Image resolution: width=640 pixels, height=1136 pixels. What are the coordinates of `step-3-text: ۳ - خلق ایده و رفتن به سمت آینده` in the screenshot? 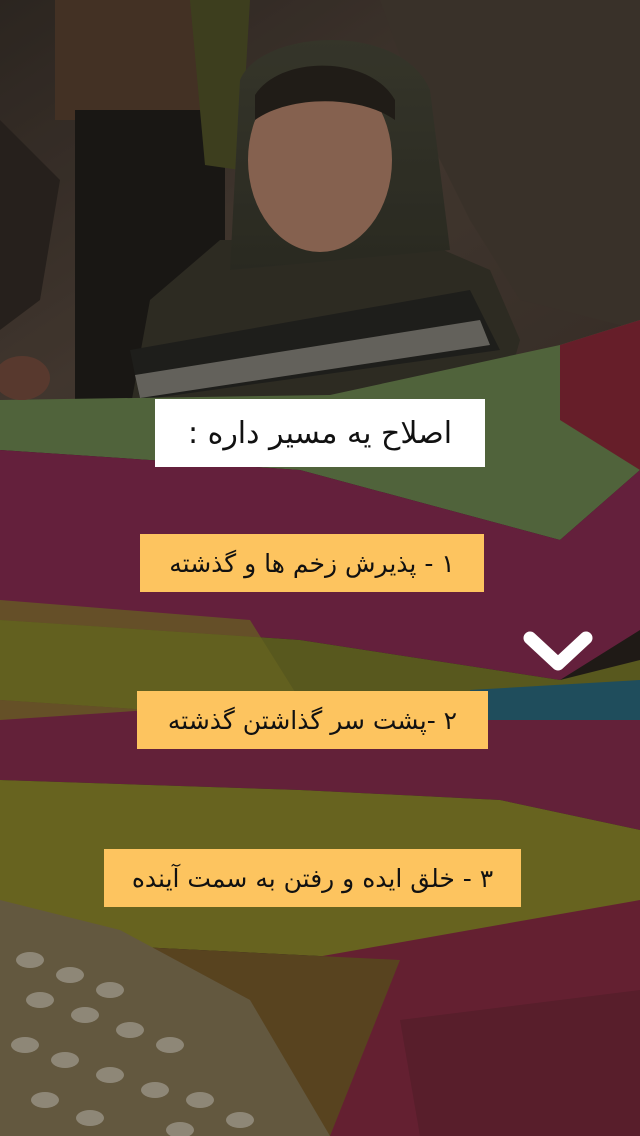 It's located at (312, 878).